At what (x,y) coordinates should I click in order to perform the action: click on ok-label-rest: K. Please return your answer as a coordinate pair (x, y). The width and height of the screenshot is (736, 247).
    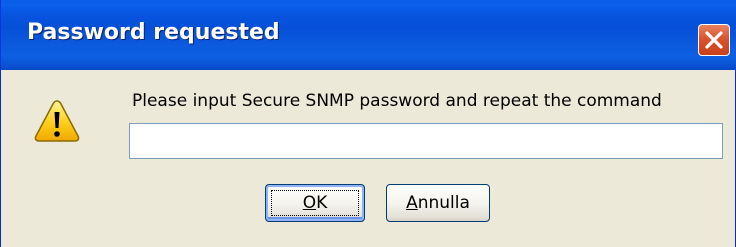
    Looking at the image, I should click on (322, 203).